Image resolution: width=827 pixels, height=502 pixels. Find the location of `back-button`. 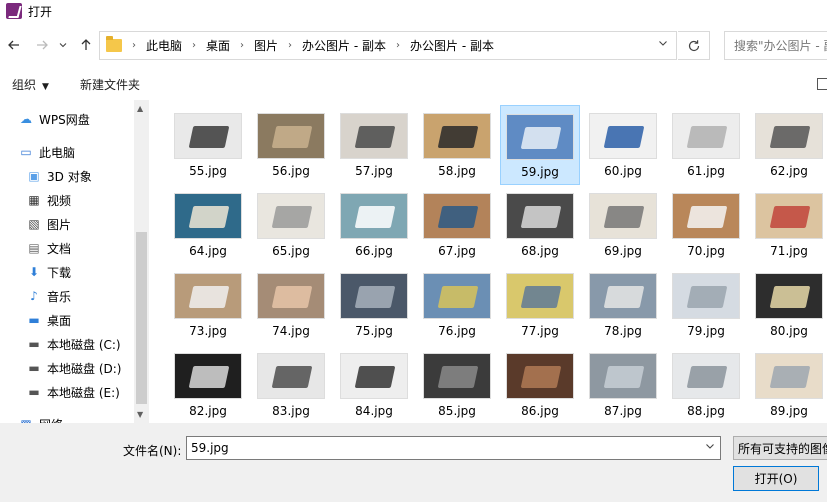

back-button is located at coordinates (14, 45).